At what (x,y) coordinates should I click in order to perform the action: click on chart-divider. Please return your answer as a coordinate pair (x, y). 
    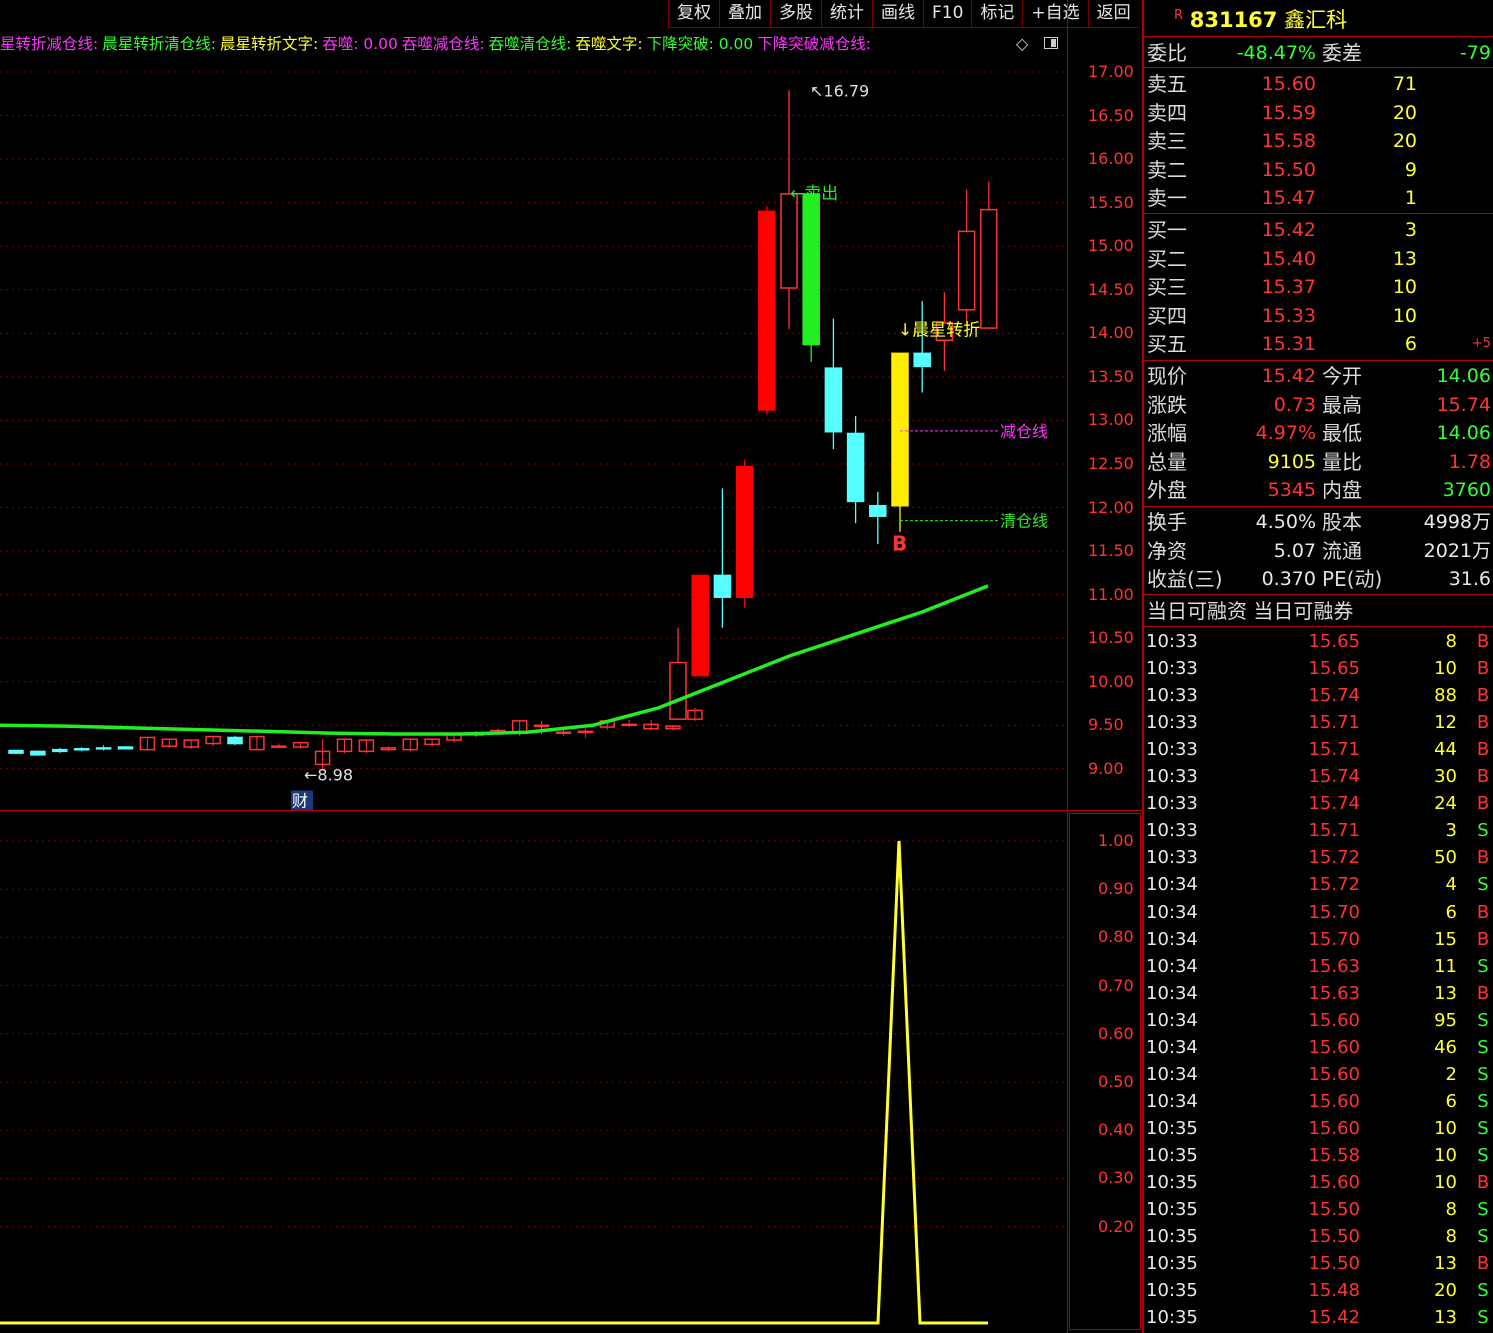
    Looking at the image, I should click on (571, 810).